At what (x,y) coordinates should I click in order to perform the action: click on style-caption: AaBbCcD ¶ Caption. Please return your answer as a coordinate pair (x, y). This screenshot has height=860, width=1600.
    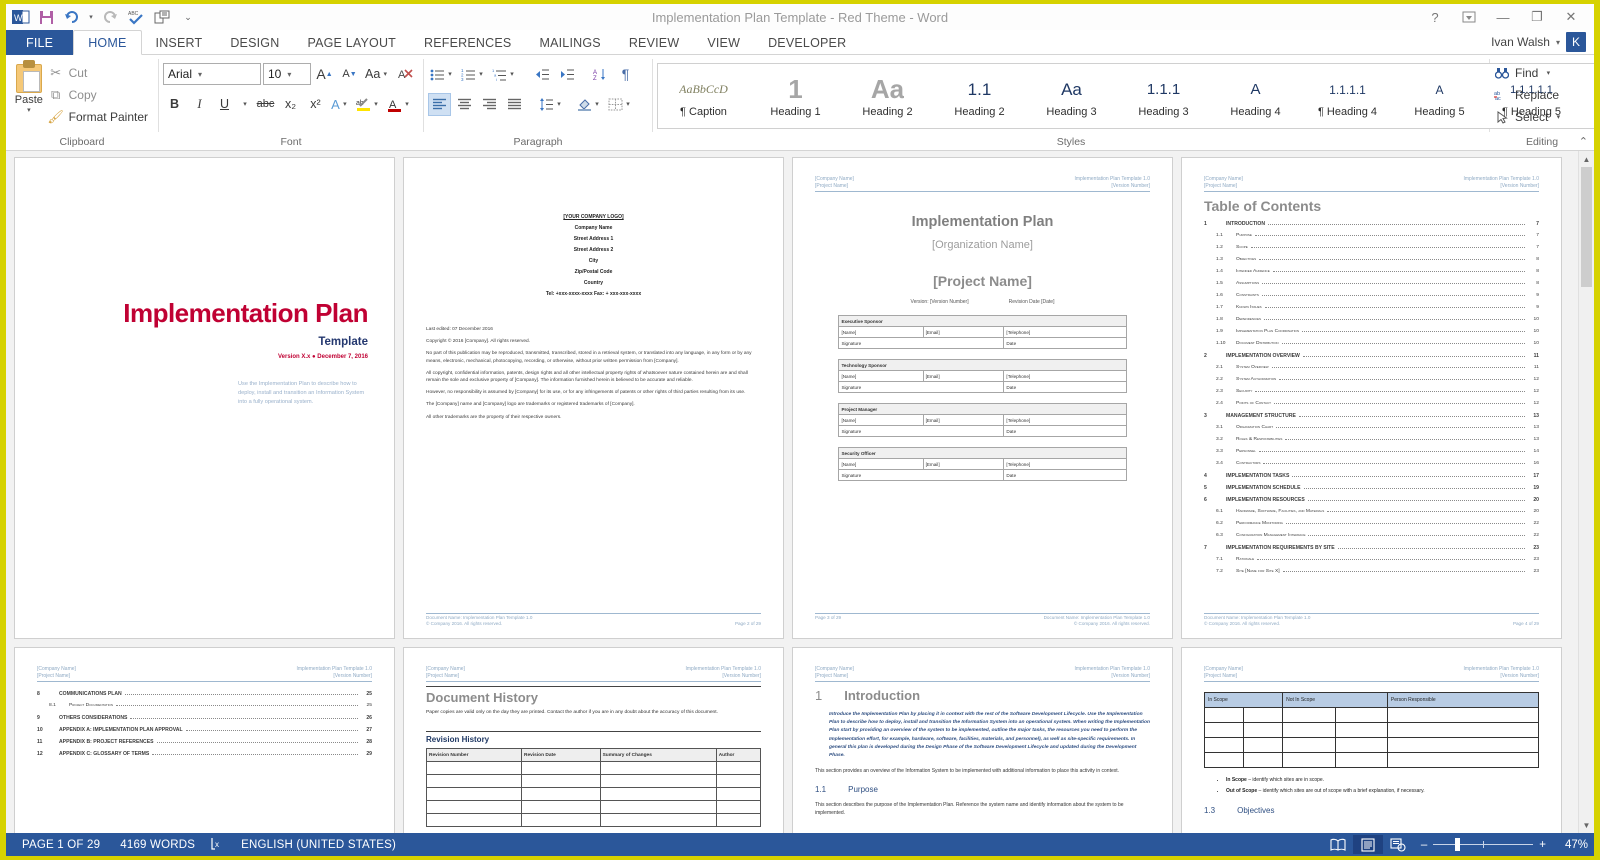
    Looking at the image, I should click on (704, 96).